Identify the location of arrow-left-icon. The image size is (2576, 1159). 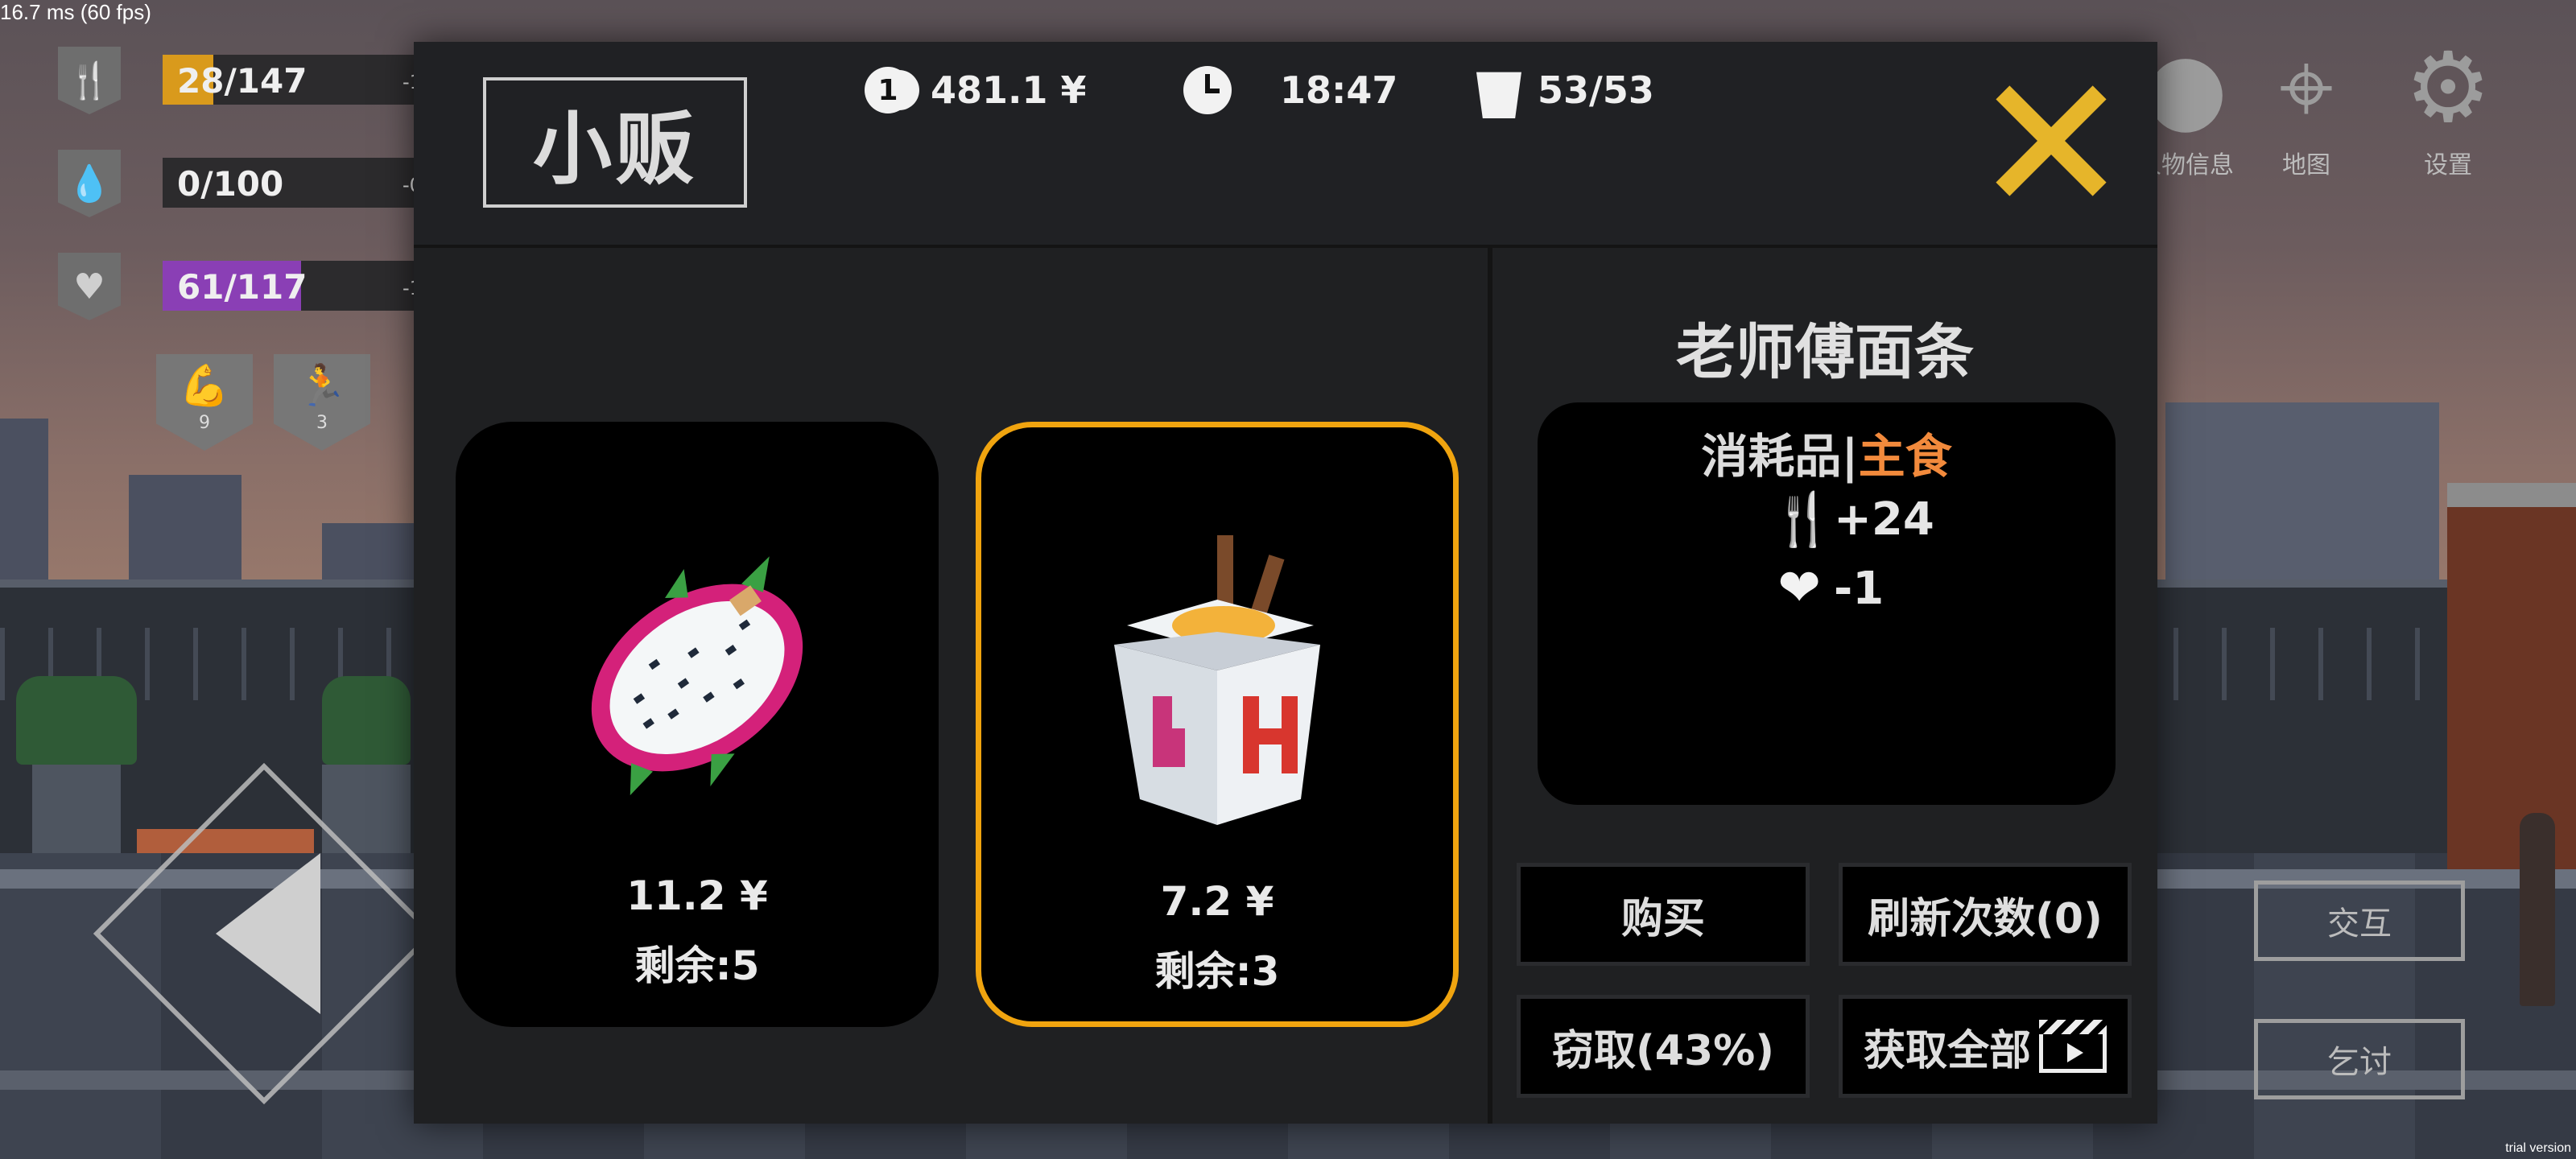
(268, 933).